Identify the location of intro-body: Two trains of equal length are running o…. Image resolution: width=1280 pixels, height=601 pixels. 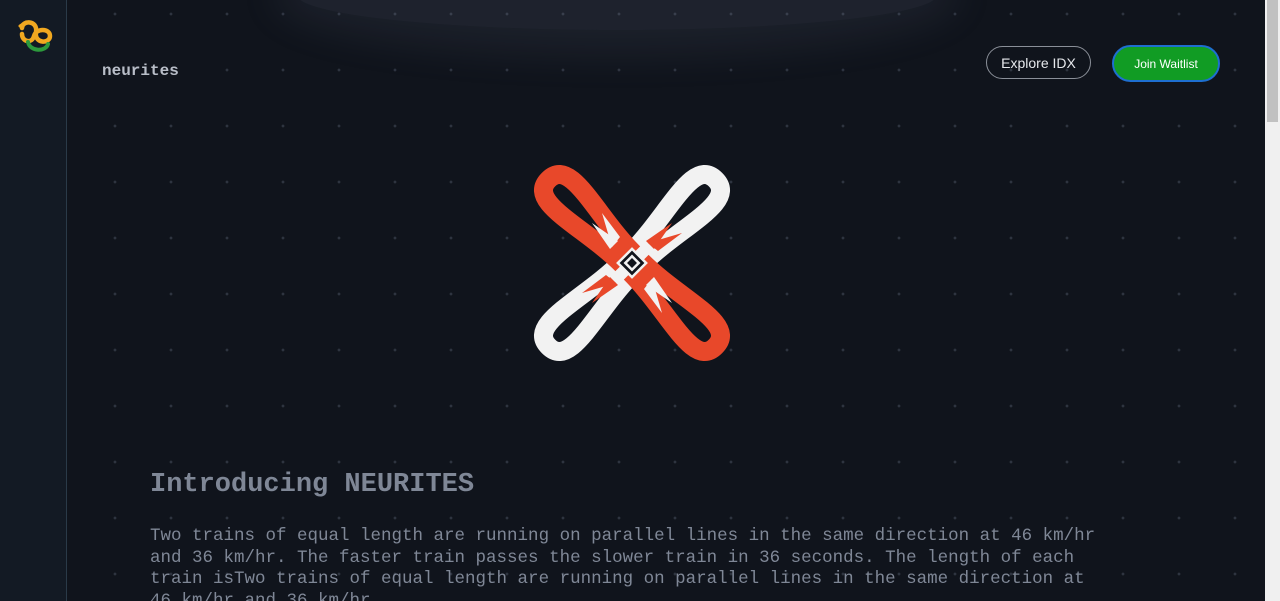
(623, 563).